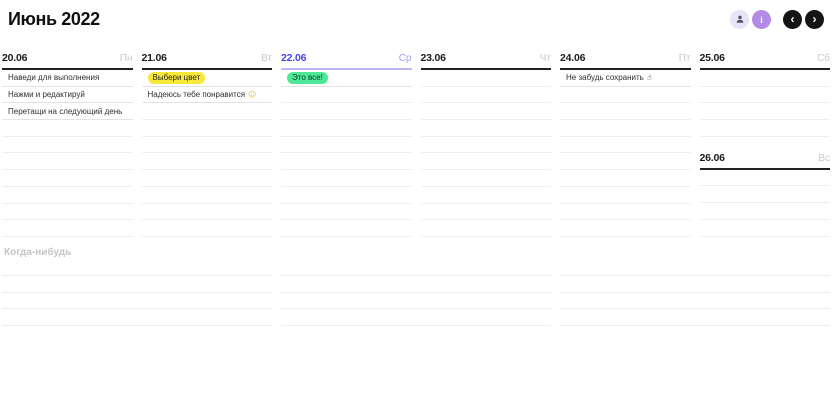 The width and height of the screenshot is (832, 416). What do you see at coordinates (405, 58) in the screenshot?
I see `day-weekday: Ср` at bounding box center [405, 58].